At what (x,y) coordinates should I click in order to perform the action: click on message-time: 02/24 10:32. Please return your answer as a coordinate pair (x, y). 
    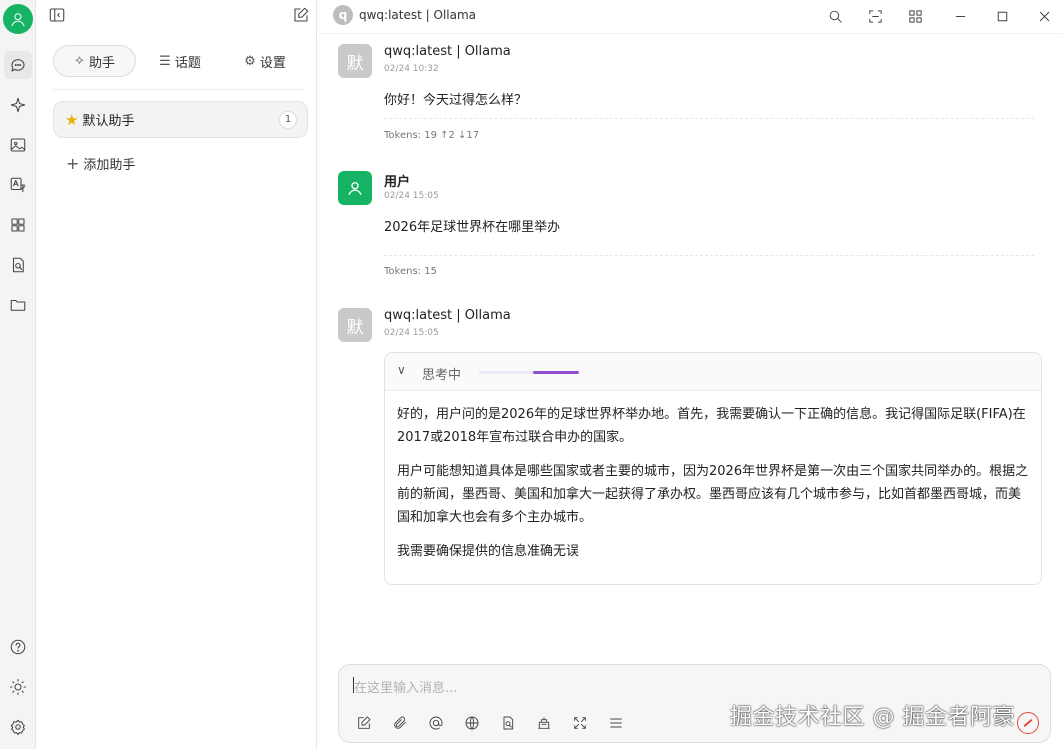
    Looking at the image, I should click on (411, 69).